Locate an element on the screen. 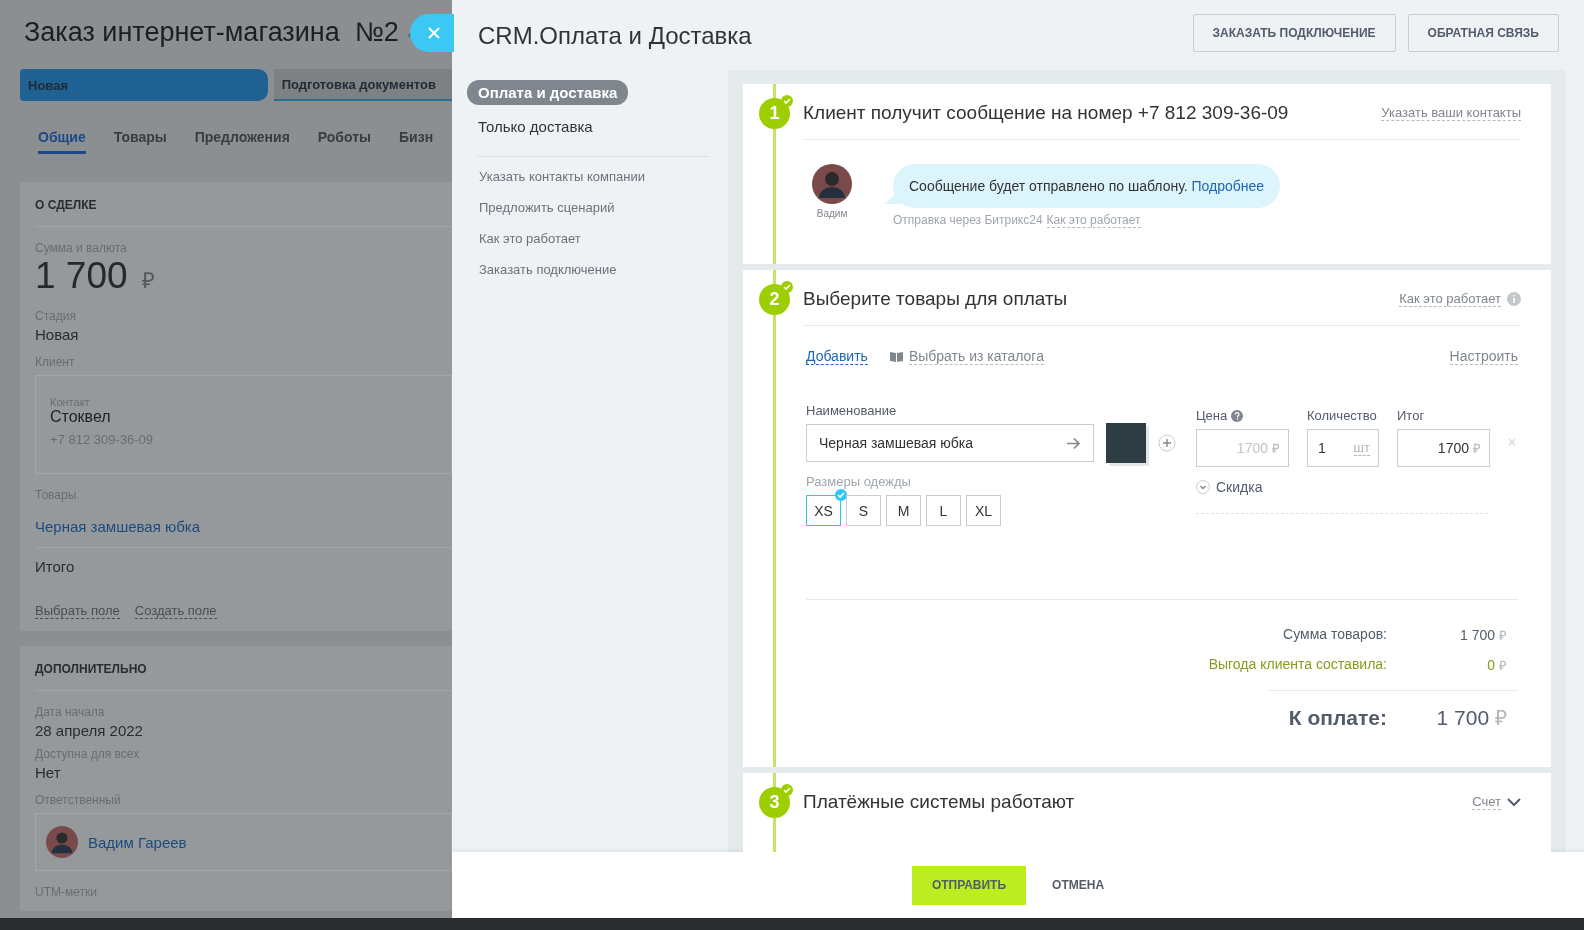 This screenshot has height=930, width=1584. nav-link: Заказать подключение is located at coordinates (588, 277).